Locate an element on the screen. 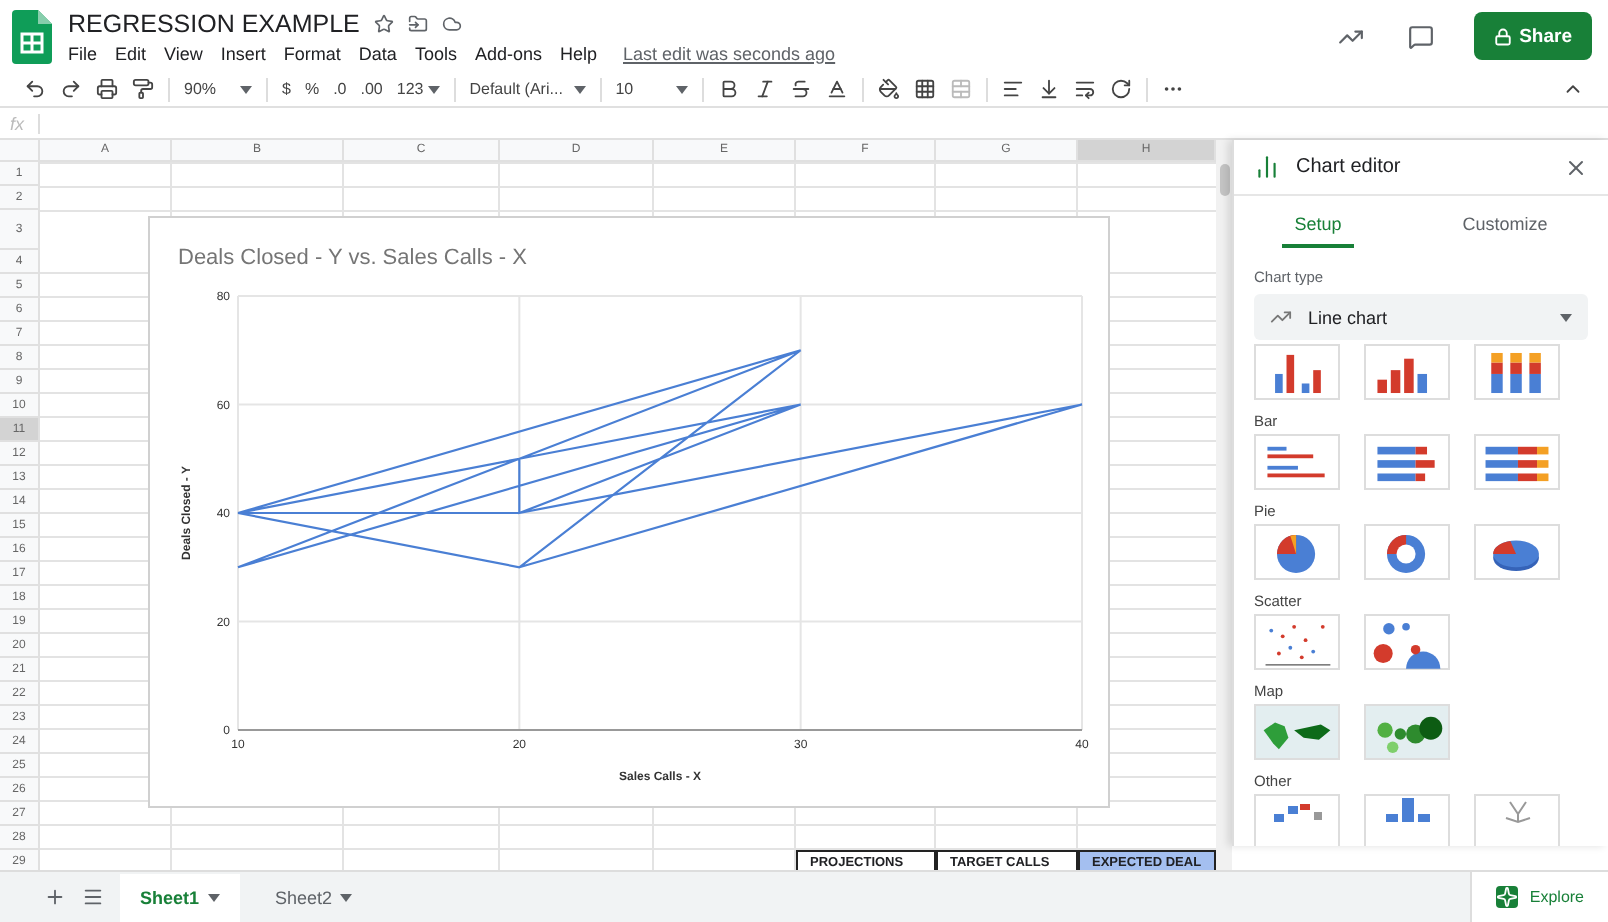  menu-item: Format is located at coordinates (312, 53).